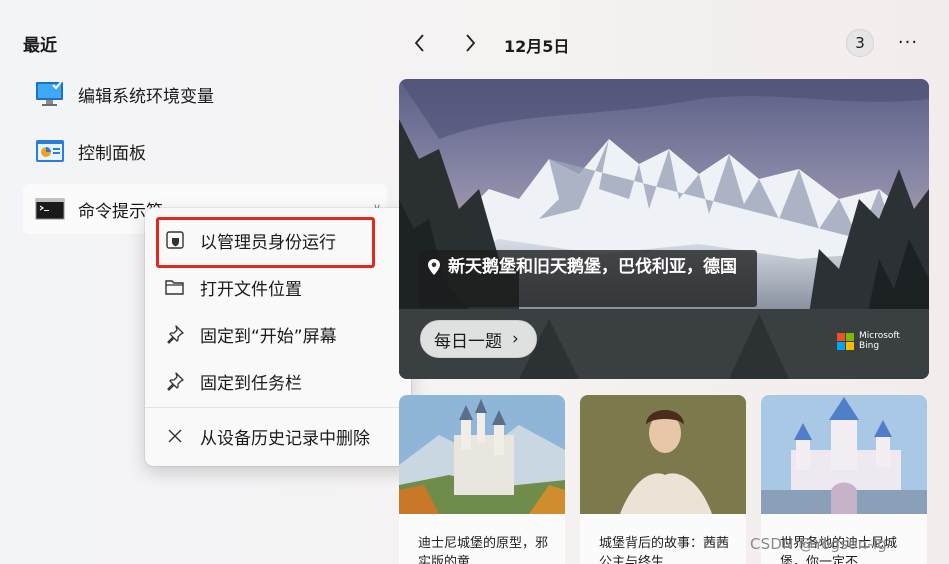 This screenshot has height=564, width=949. What do you see at coordinates (515, 339) in the screenshot?
I see `chevron-right-icon: ›` at bounding box center [515, 339].